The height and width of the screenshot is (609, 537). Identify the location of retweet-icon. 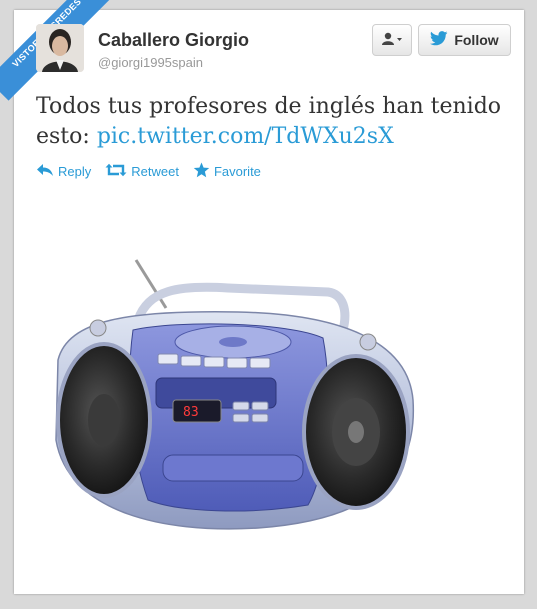
(116, 171).